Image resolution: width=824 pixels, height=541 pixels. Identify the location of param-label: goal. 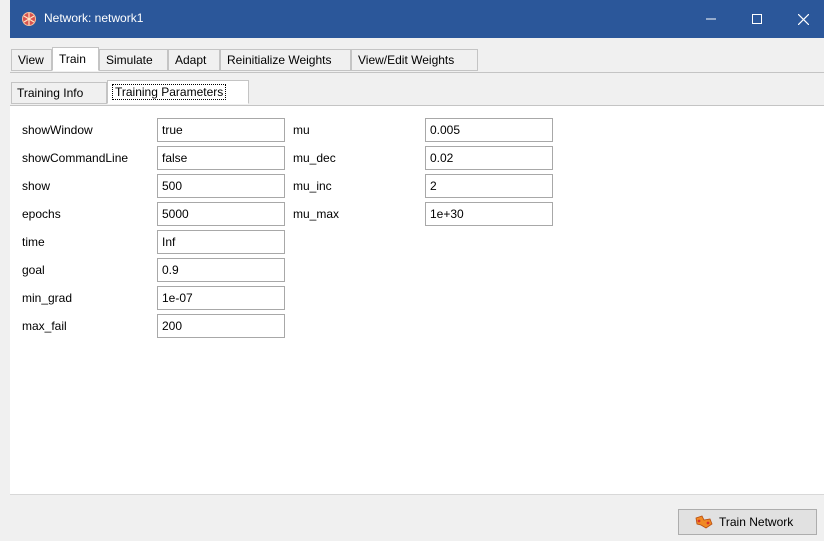
(33, 270).